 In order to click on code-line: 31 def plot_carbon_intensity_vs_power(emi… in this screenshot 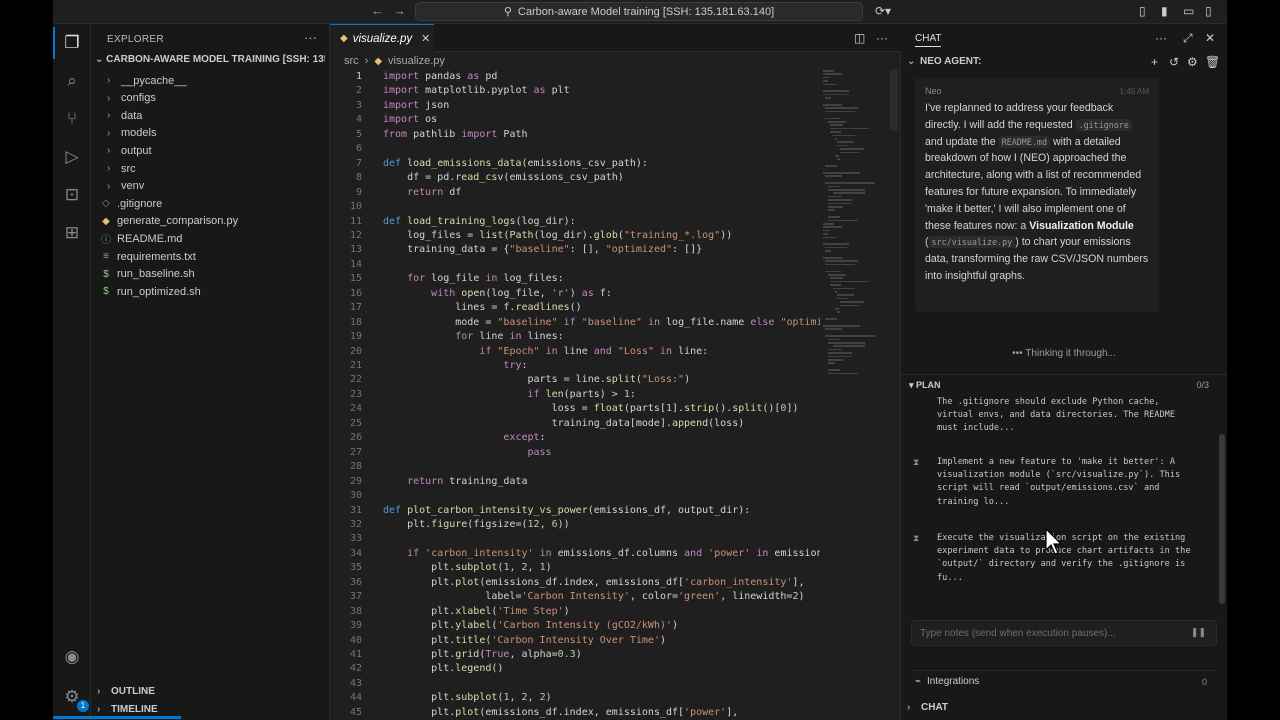, I will do `click(575, 511)`.